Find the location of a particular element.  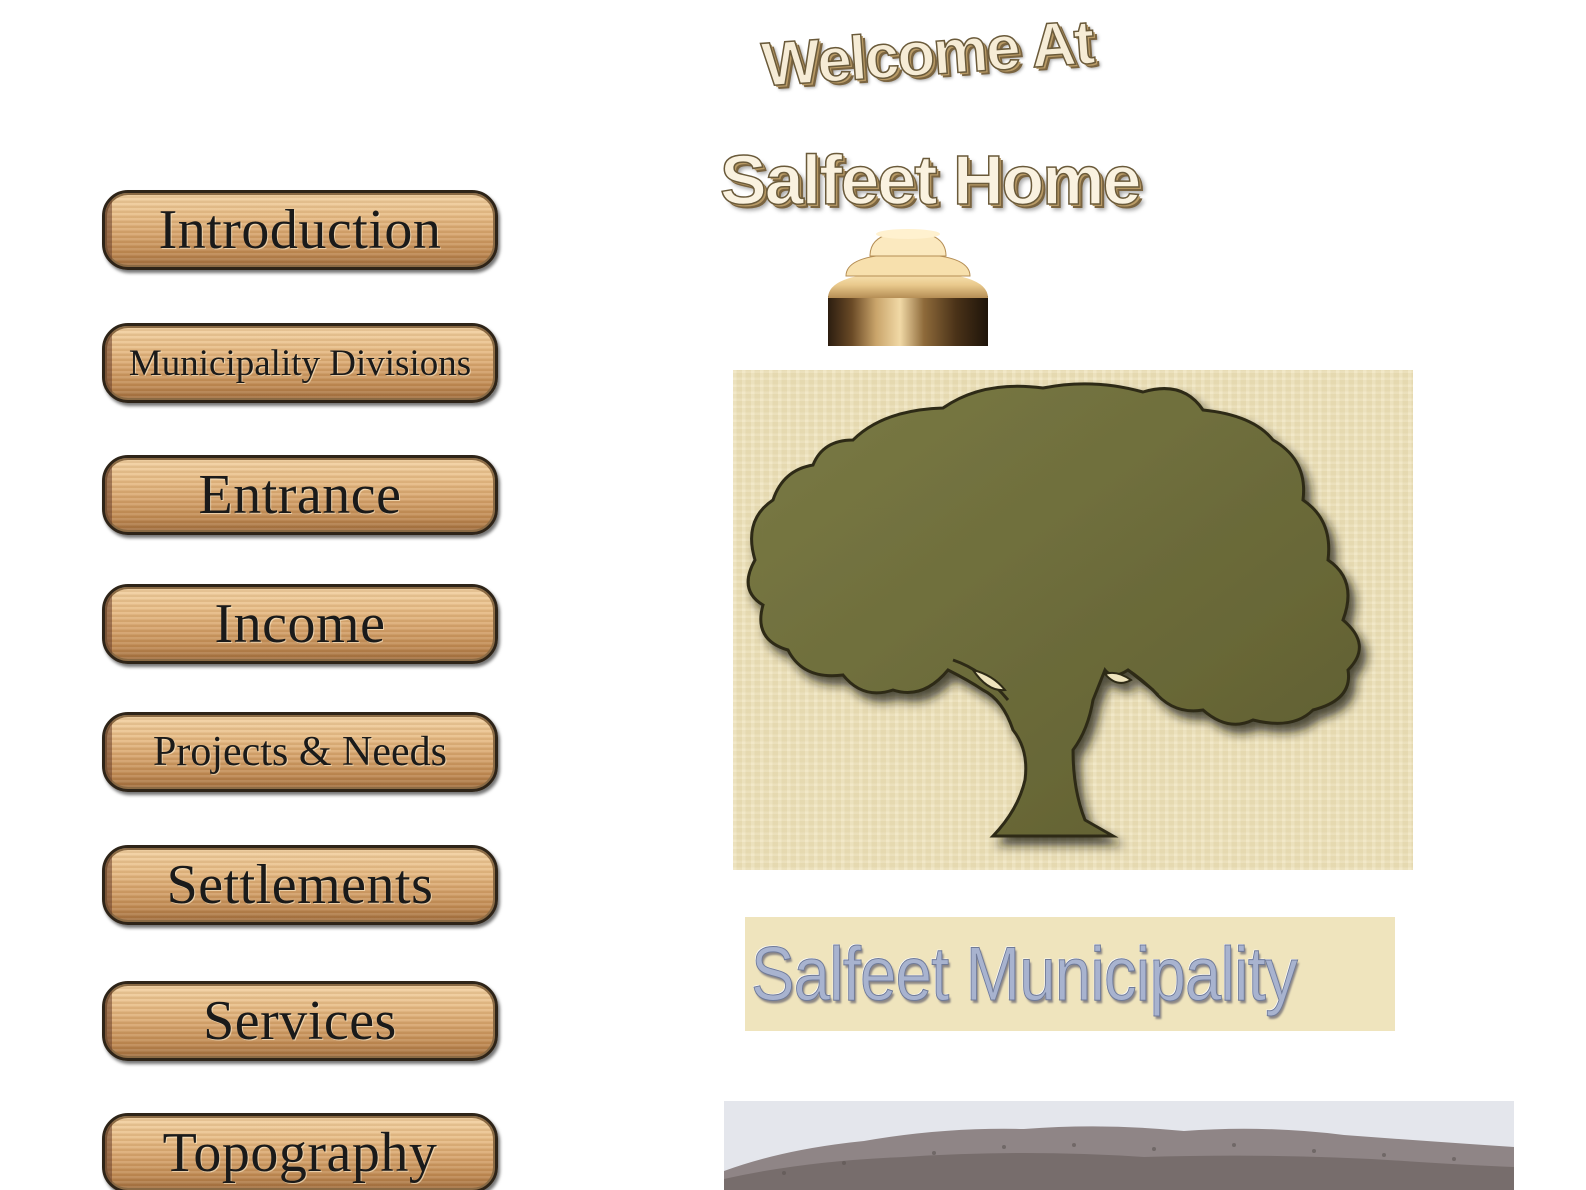

welcome-heading: Welcome At is located at coordinates (927, 54).